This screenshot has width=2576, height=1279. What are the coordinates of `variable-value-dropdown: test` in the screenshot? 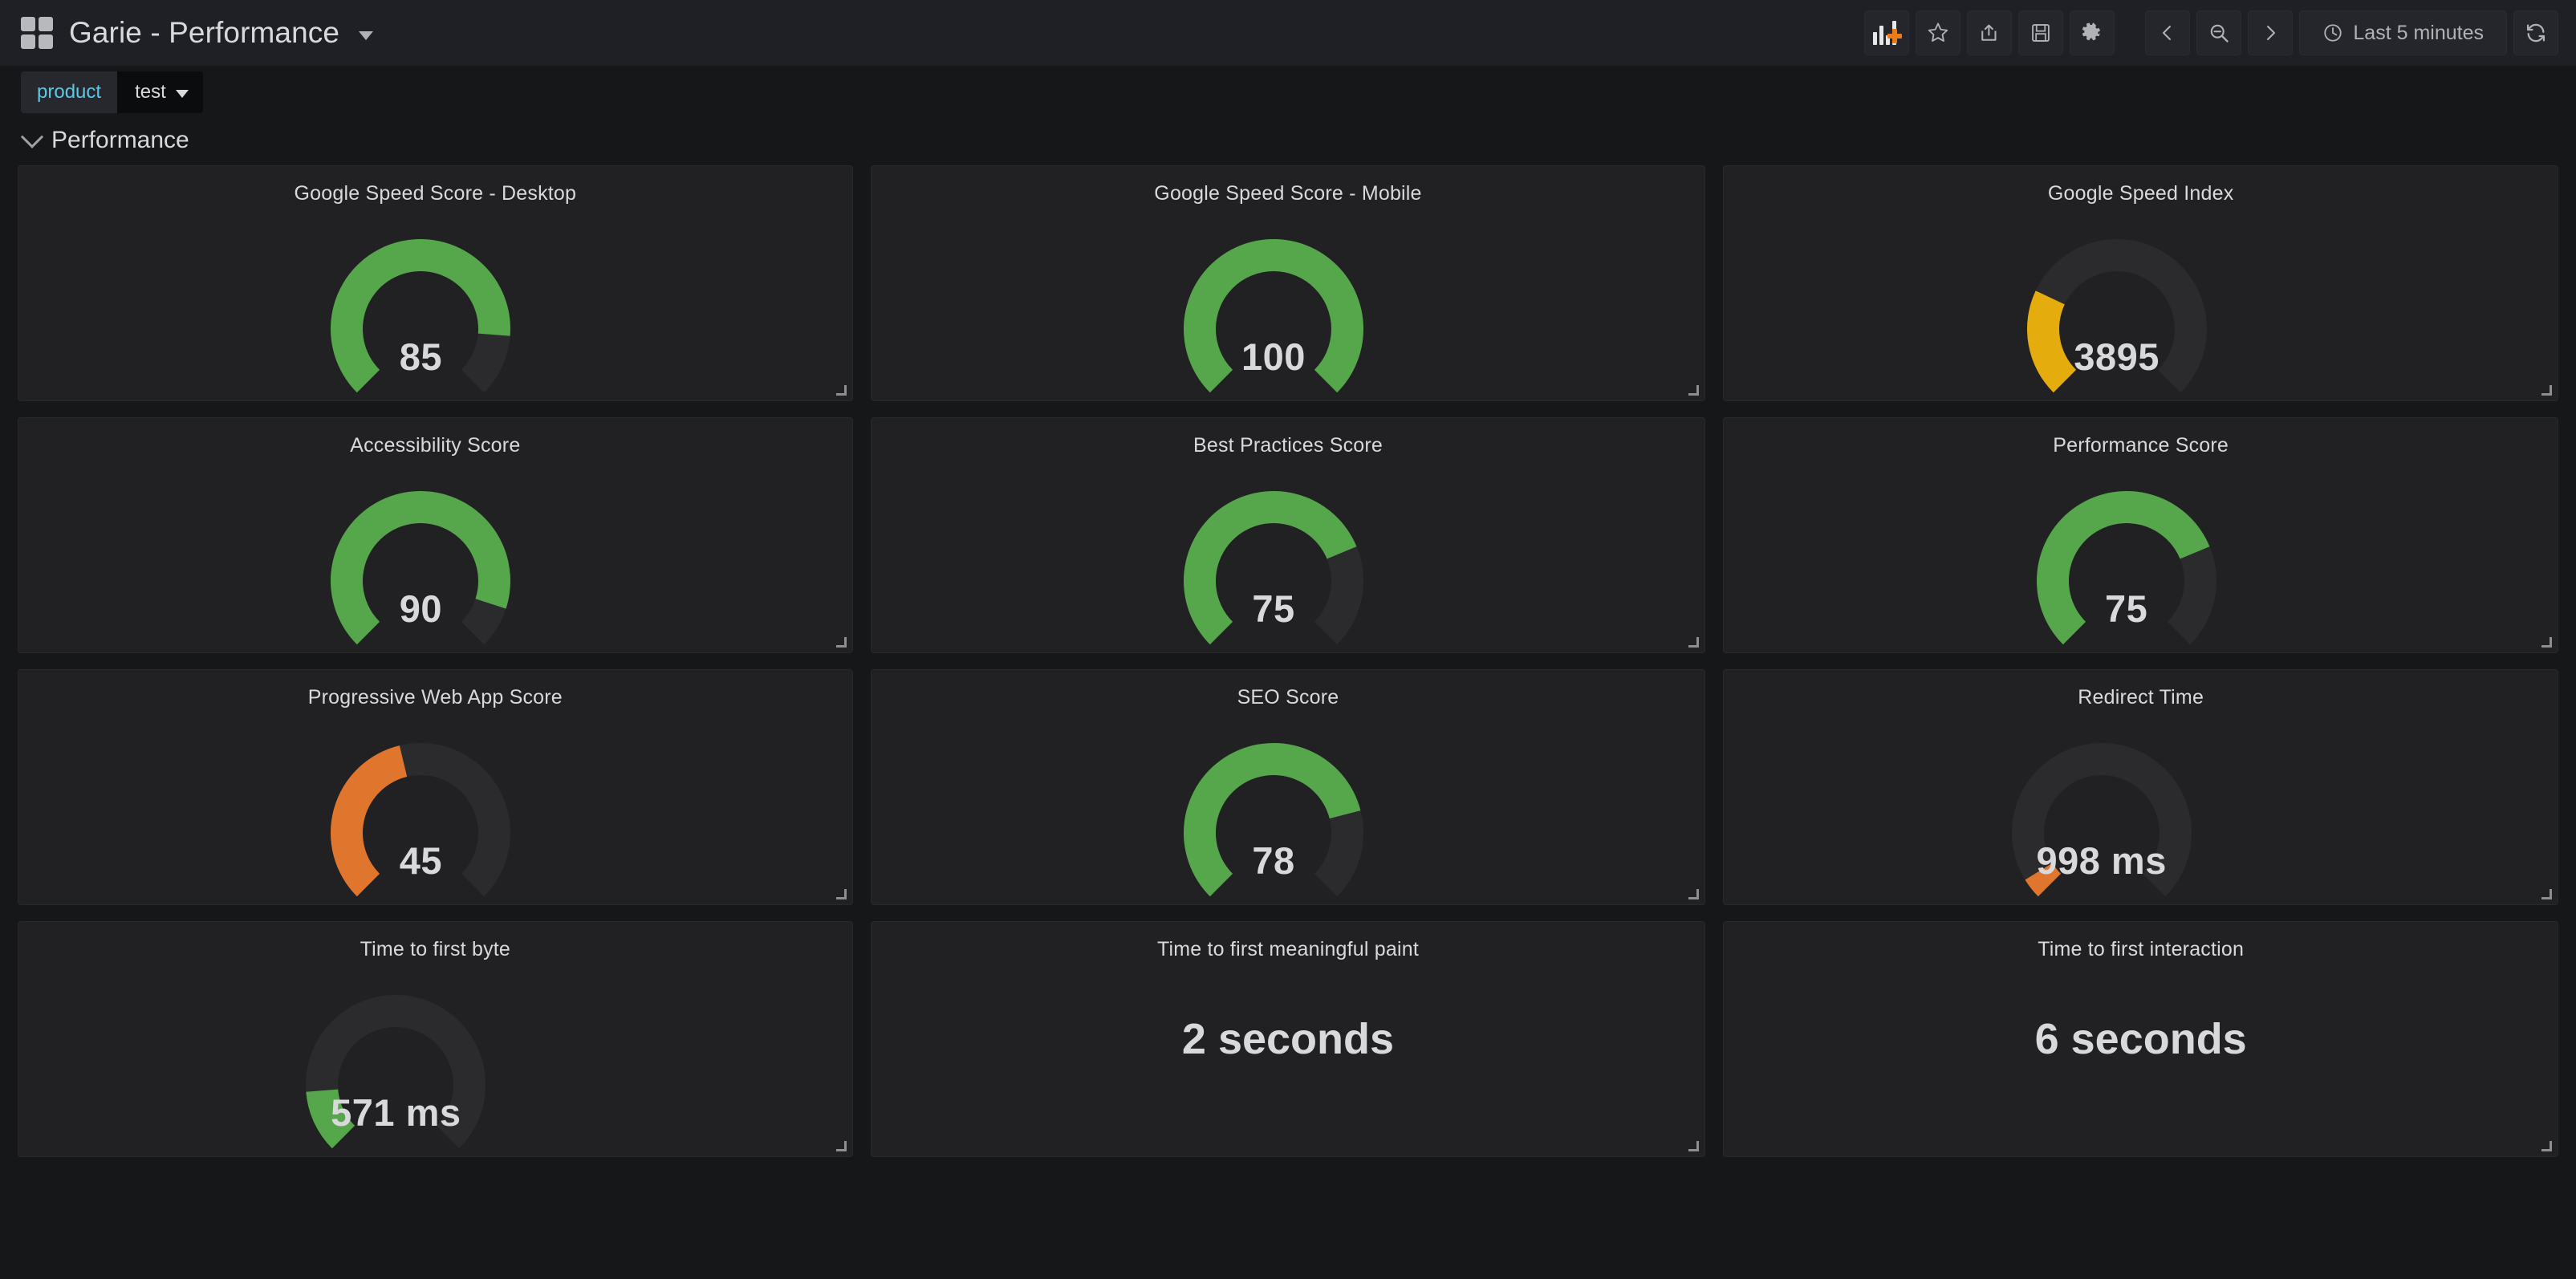 It's located at (160, 92).